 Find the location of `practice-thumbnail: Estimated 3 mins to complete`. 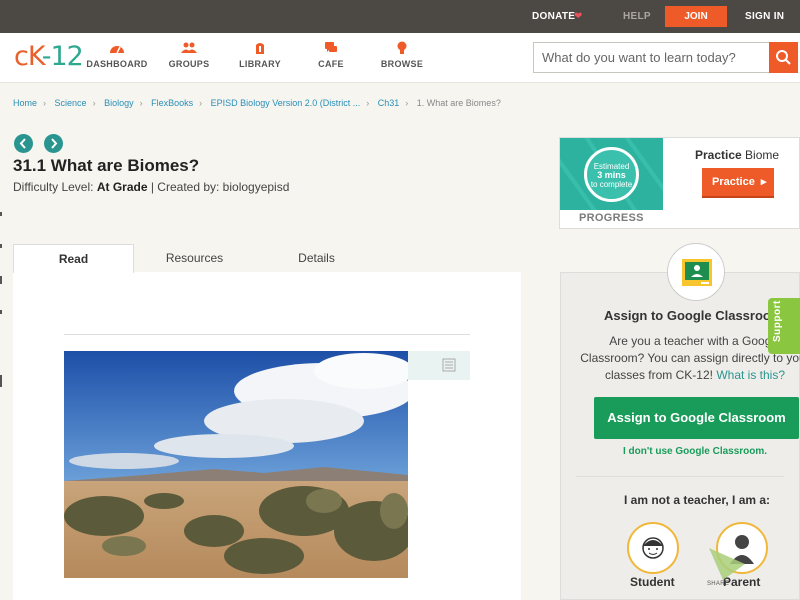

practice-thumbnail: Estimated 3 mins to complete is located at coordinates (611, 174).